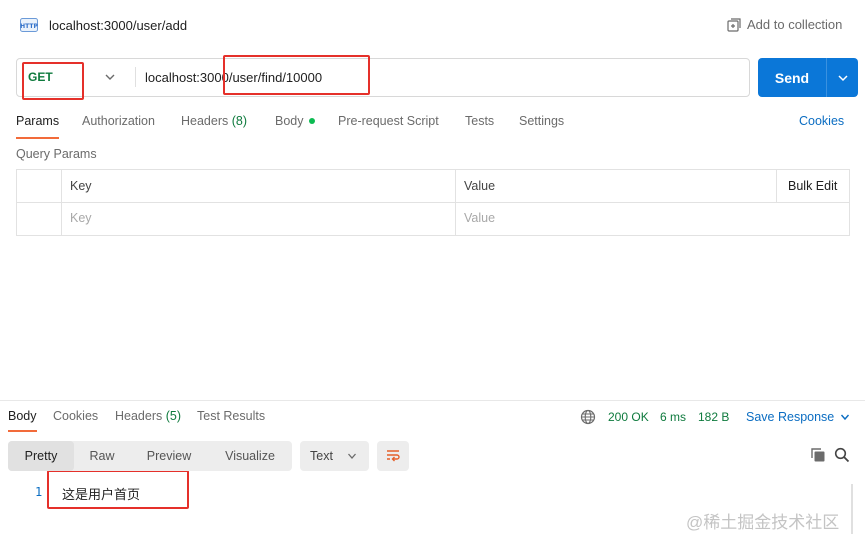  Describe the element at coordinates (821, 121) in the screenshot. I see `cookies-link: Cookies` at that location.